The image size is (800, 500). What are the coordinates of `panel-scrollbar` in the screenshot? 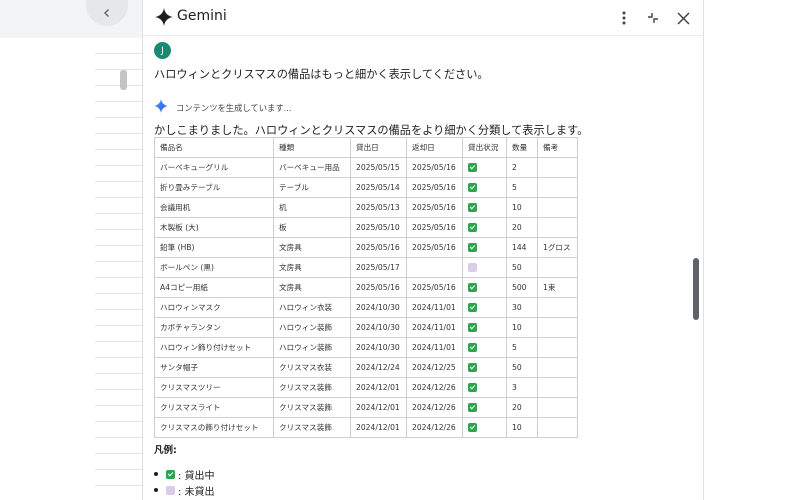 It's located at (696, 289).